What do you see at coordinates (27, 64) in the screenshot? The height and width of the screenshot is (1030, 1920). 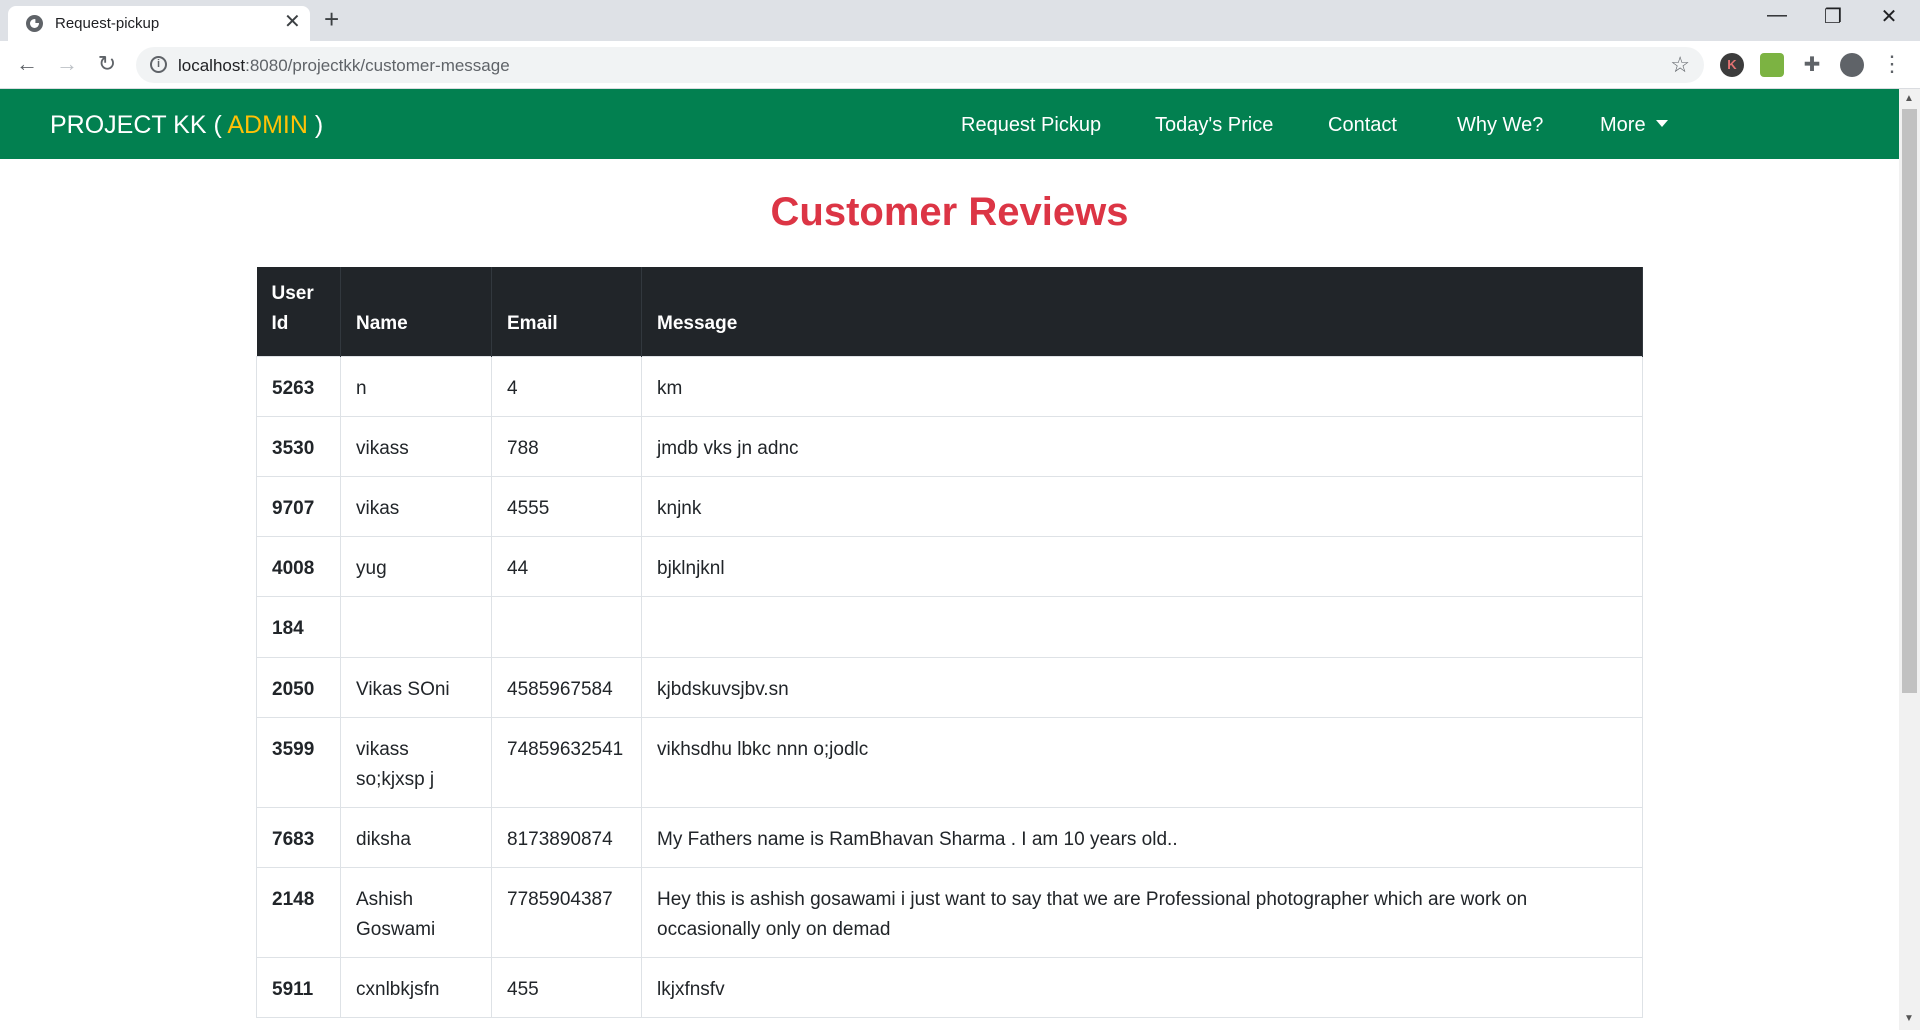 I see `back-arrow-icon: ←` at bounding box center [27, 64].